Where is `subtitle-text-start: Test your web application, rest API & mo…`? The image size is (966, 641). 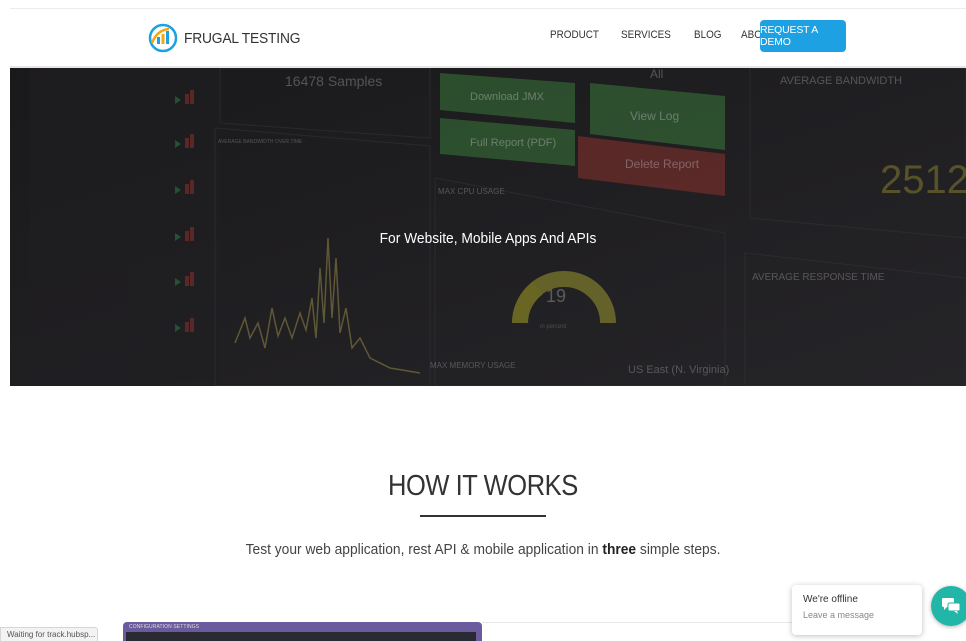 subtitle-text-start: Test your web application, rest API & mo… is located at coordinates (424, 549).